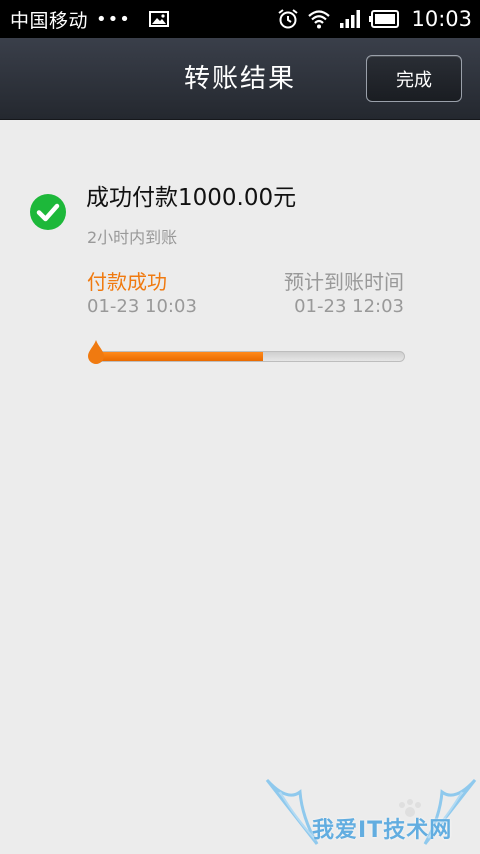 Image resolution: width=480 pixels, height=854 pixels. What do you see at coordinates (113, 19) in the screenshot?
I see `status-dots: •••` at bounding box center [113, 19].